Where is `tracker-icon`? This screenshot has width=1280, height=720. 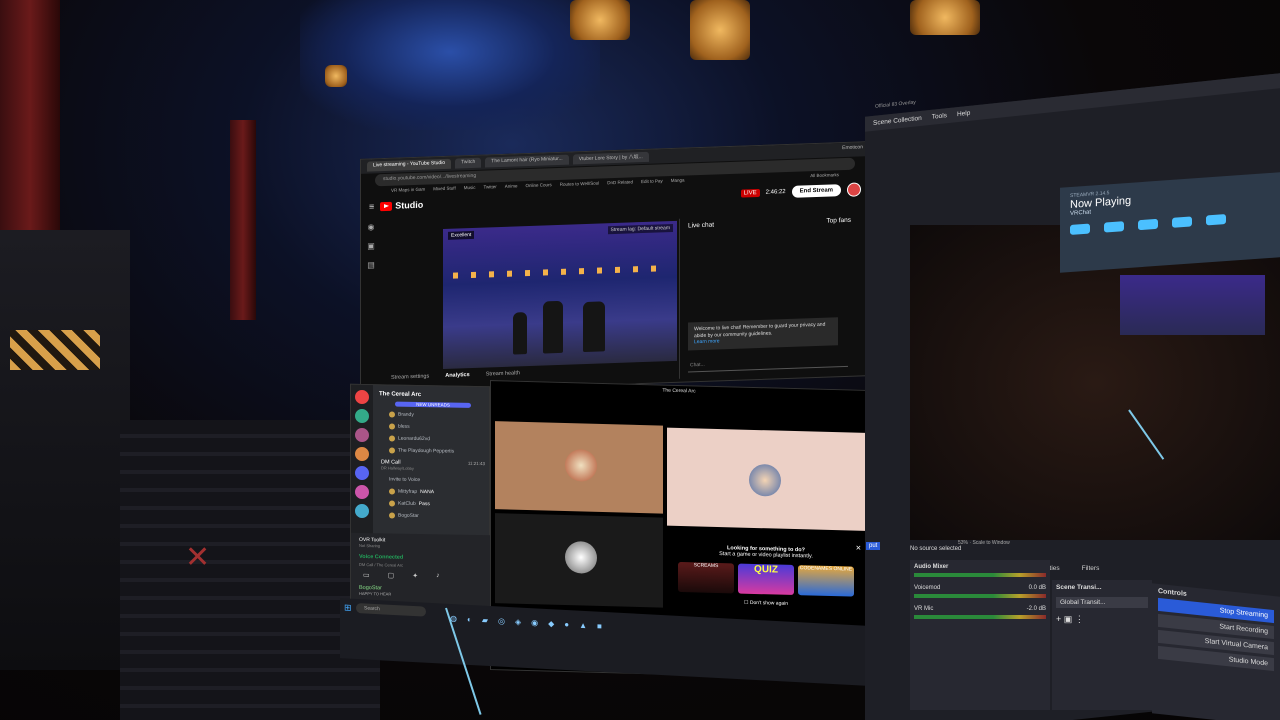
tracker-icon is located at coordinates (1182, 222).